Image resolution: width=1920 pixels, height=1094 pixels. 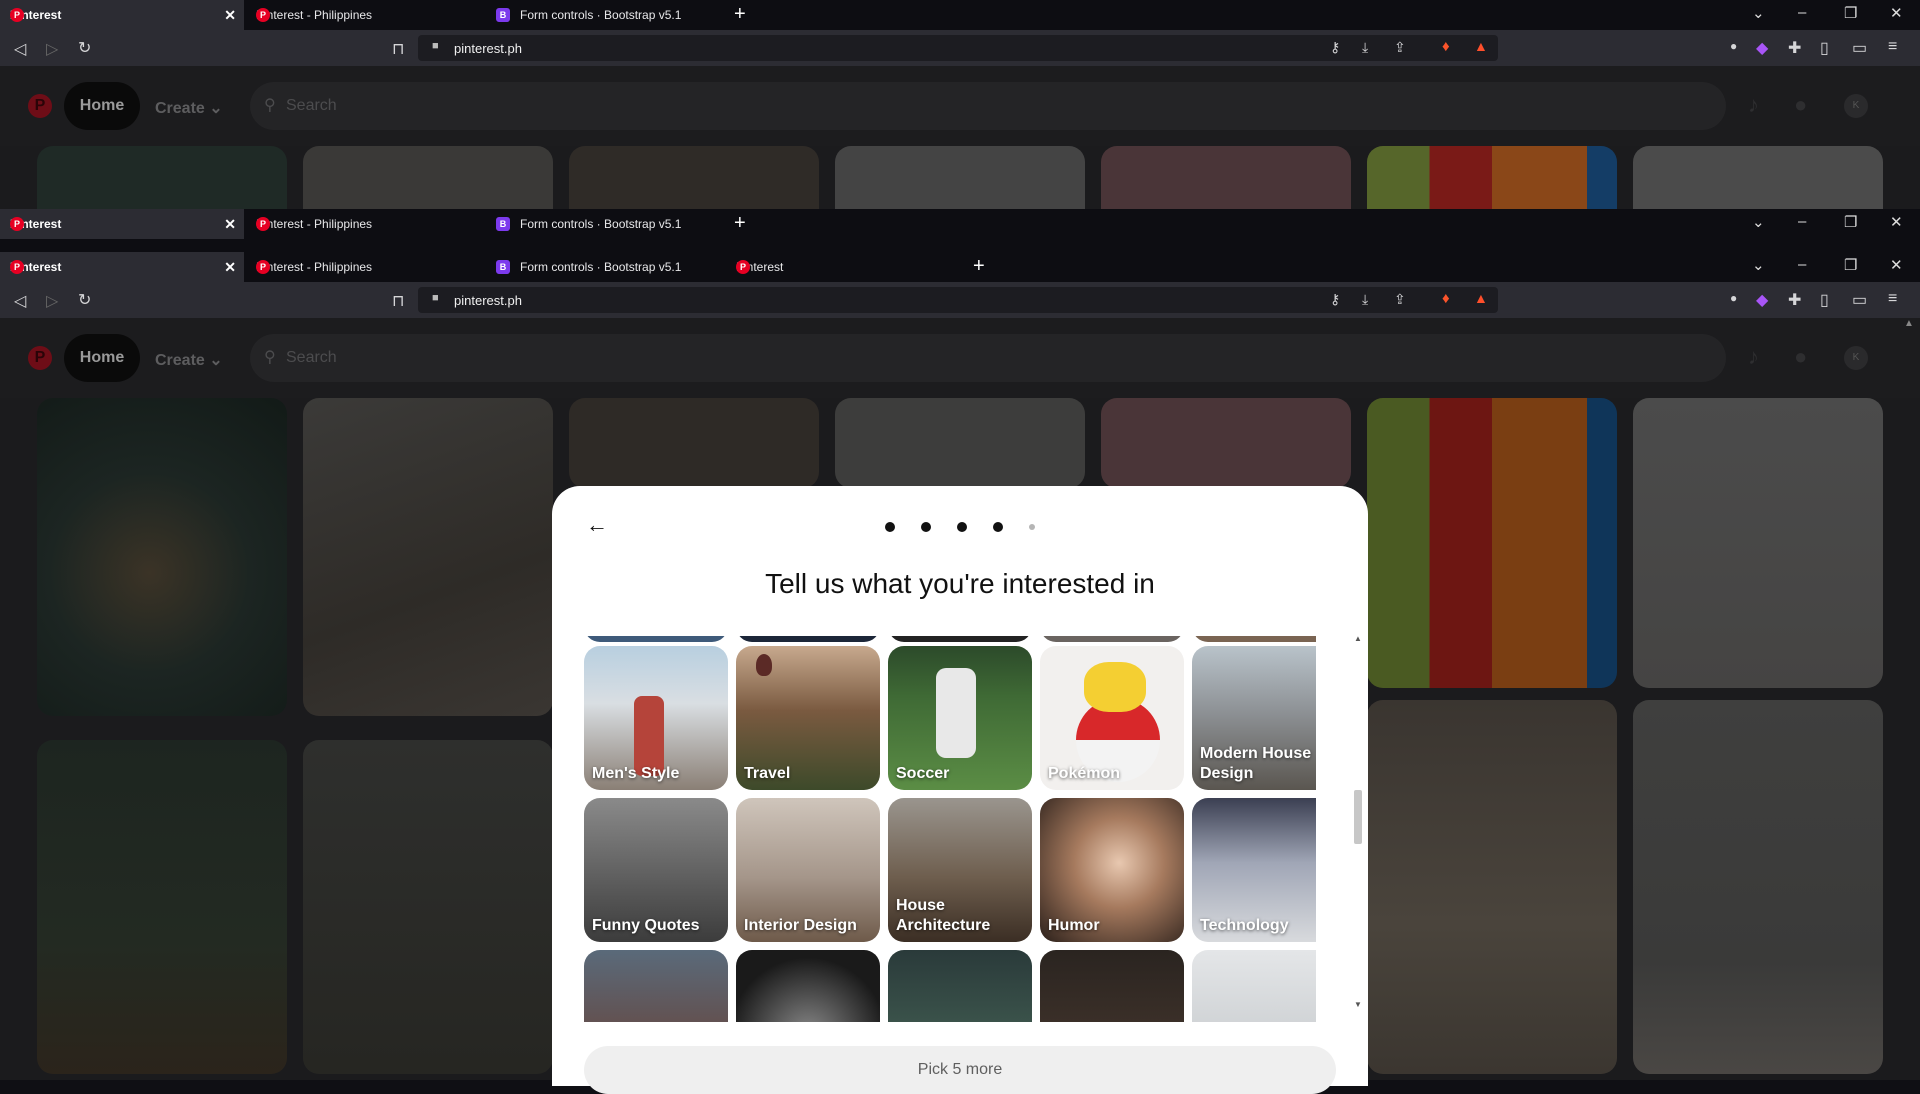 What do you see at coordinates (808, 870) in the screenshot?
I see `topic-interior-design: Interior Design` at bounding box center [808, 870].